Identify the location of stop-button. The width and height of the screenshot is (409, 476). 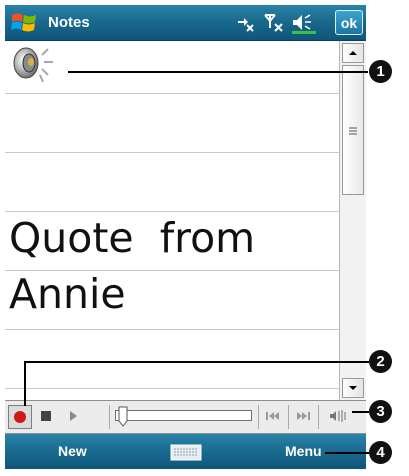
(47, 417).